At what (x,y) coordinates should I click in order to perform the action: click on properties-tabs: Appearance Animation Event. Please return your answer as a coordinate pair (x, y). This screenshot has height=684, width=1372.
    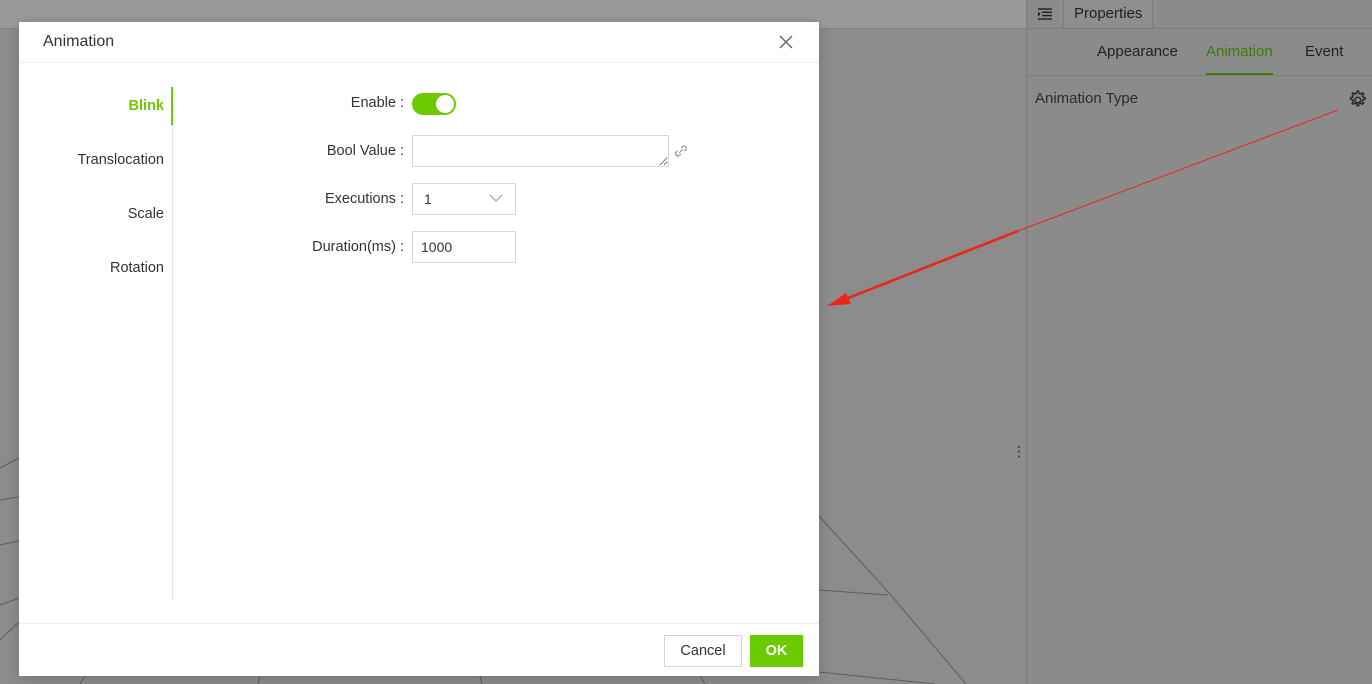
    Looking at the image, I should click on (1199, 52).